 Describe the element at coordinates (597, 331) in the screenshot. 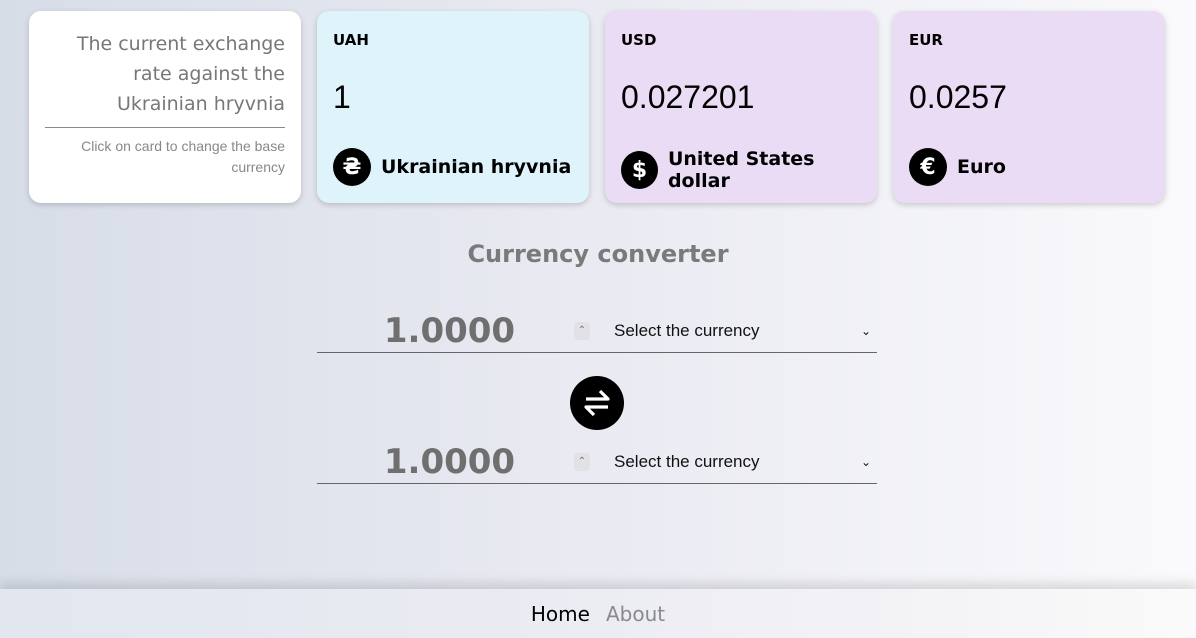

I see `converter-from-row: 1.0000 ⌃ Select the currency ⌄` at that location.